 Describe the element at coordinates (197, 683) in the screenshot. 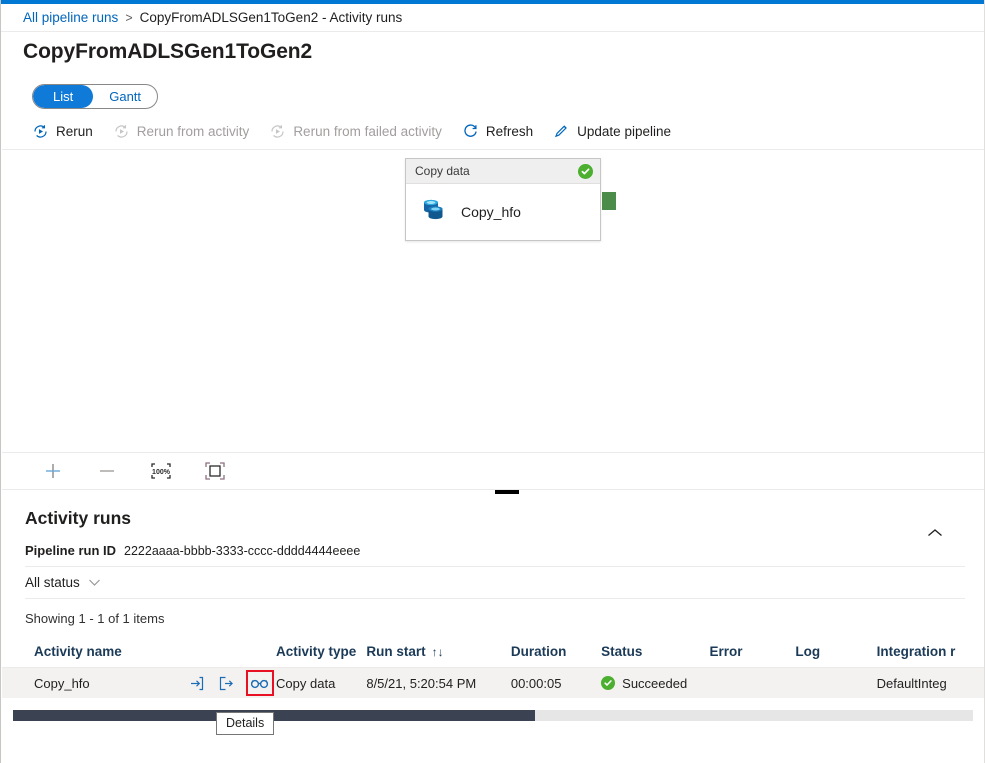

I see `input-icon` at that location.